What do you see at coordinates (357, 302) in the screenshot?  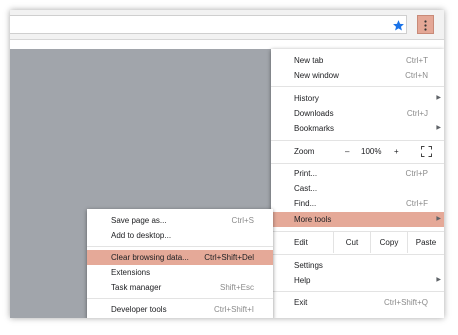 I see `menu-item-exit: Exit Ctrl+Shift+Q` at bounding box center [357, 302].